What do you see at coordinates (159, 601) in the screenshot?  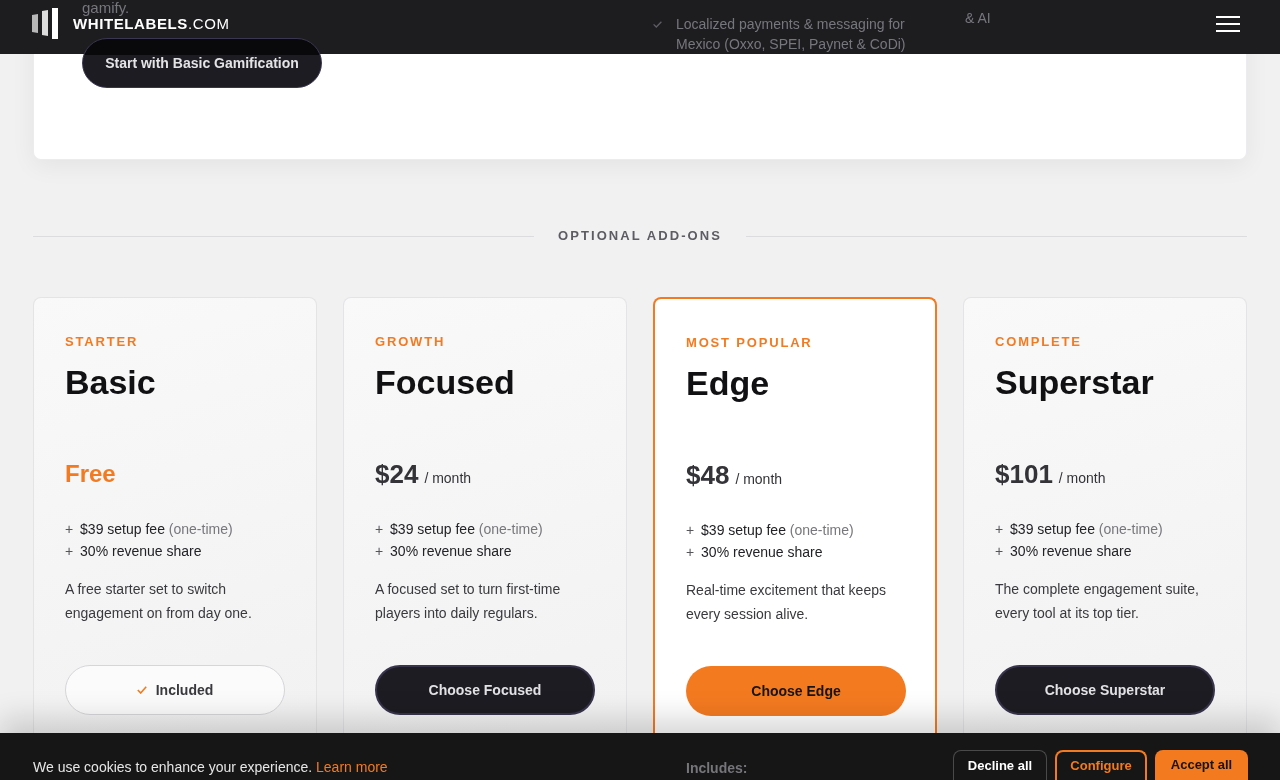 I see `plan-description: A free starter set to switch engagement on from day one.` at bounding box center [159, 601].